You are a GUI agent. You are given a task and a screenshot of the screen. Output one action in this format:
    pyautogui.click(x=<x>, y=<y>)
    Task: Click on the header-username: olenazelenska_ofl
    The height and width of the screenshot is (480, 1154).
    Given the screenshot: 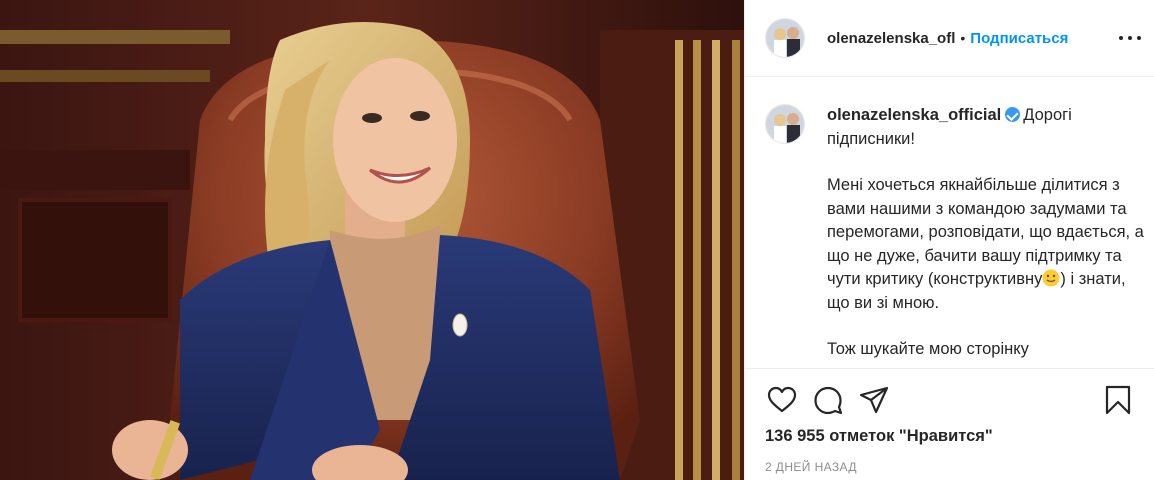 What is the action you would take?
    pyautogui.click(x=891, y=38)
    